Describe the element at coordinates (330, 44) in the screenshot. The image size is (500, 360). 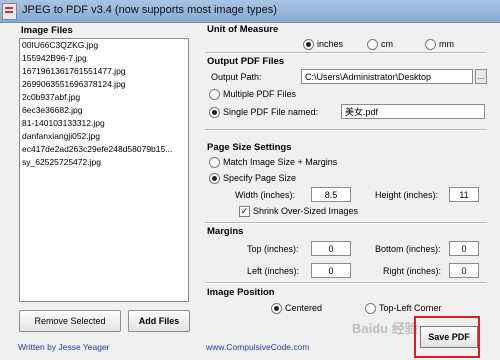
I see `unit-inches-label: inches` at that location.